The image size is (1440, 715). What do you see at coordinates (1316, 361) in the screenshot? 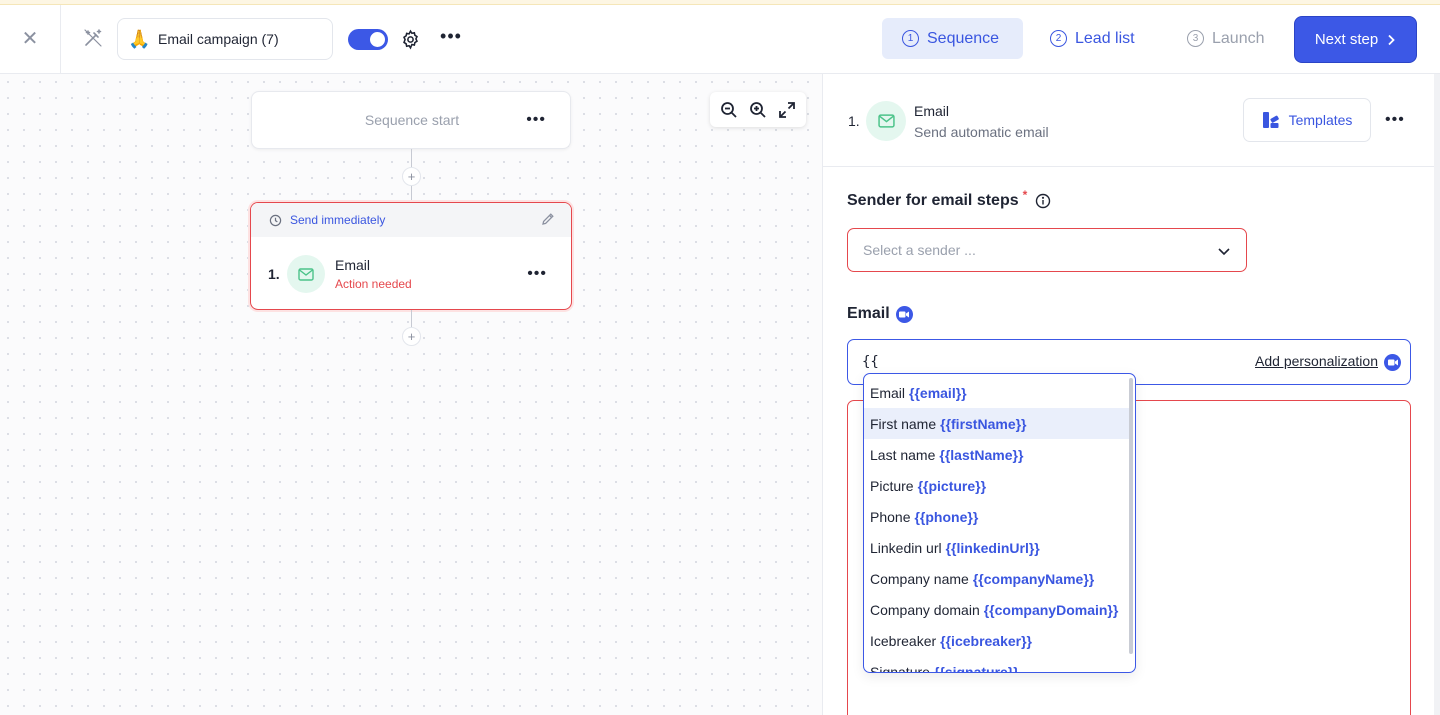
I see `add-personalization-link: Add personalization` at bounding box center [1316, 361].